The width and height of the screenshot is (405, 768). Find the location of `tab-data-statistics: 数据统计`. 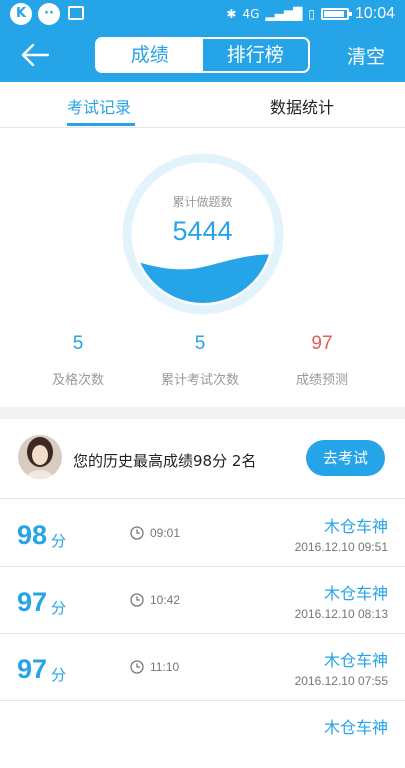

tab-data-statistics: 数据统计 is located at coordinates (302, 106).